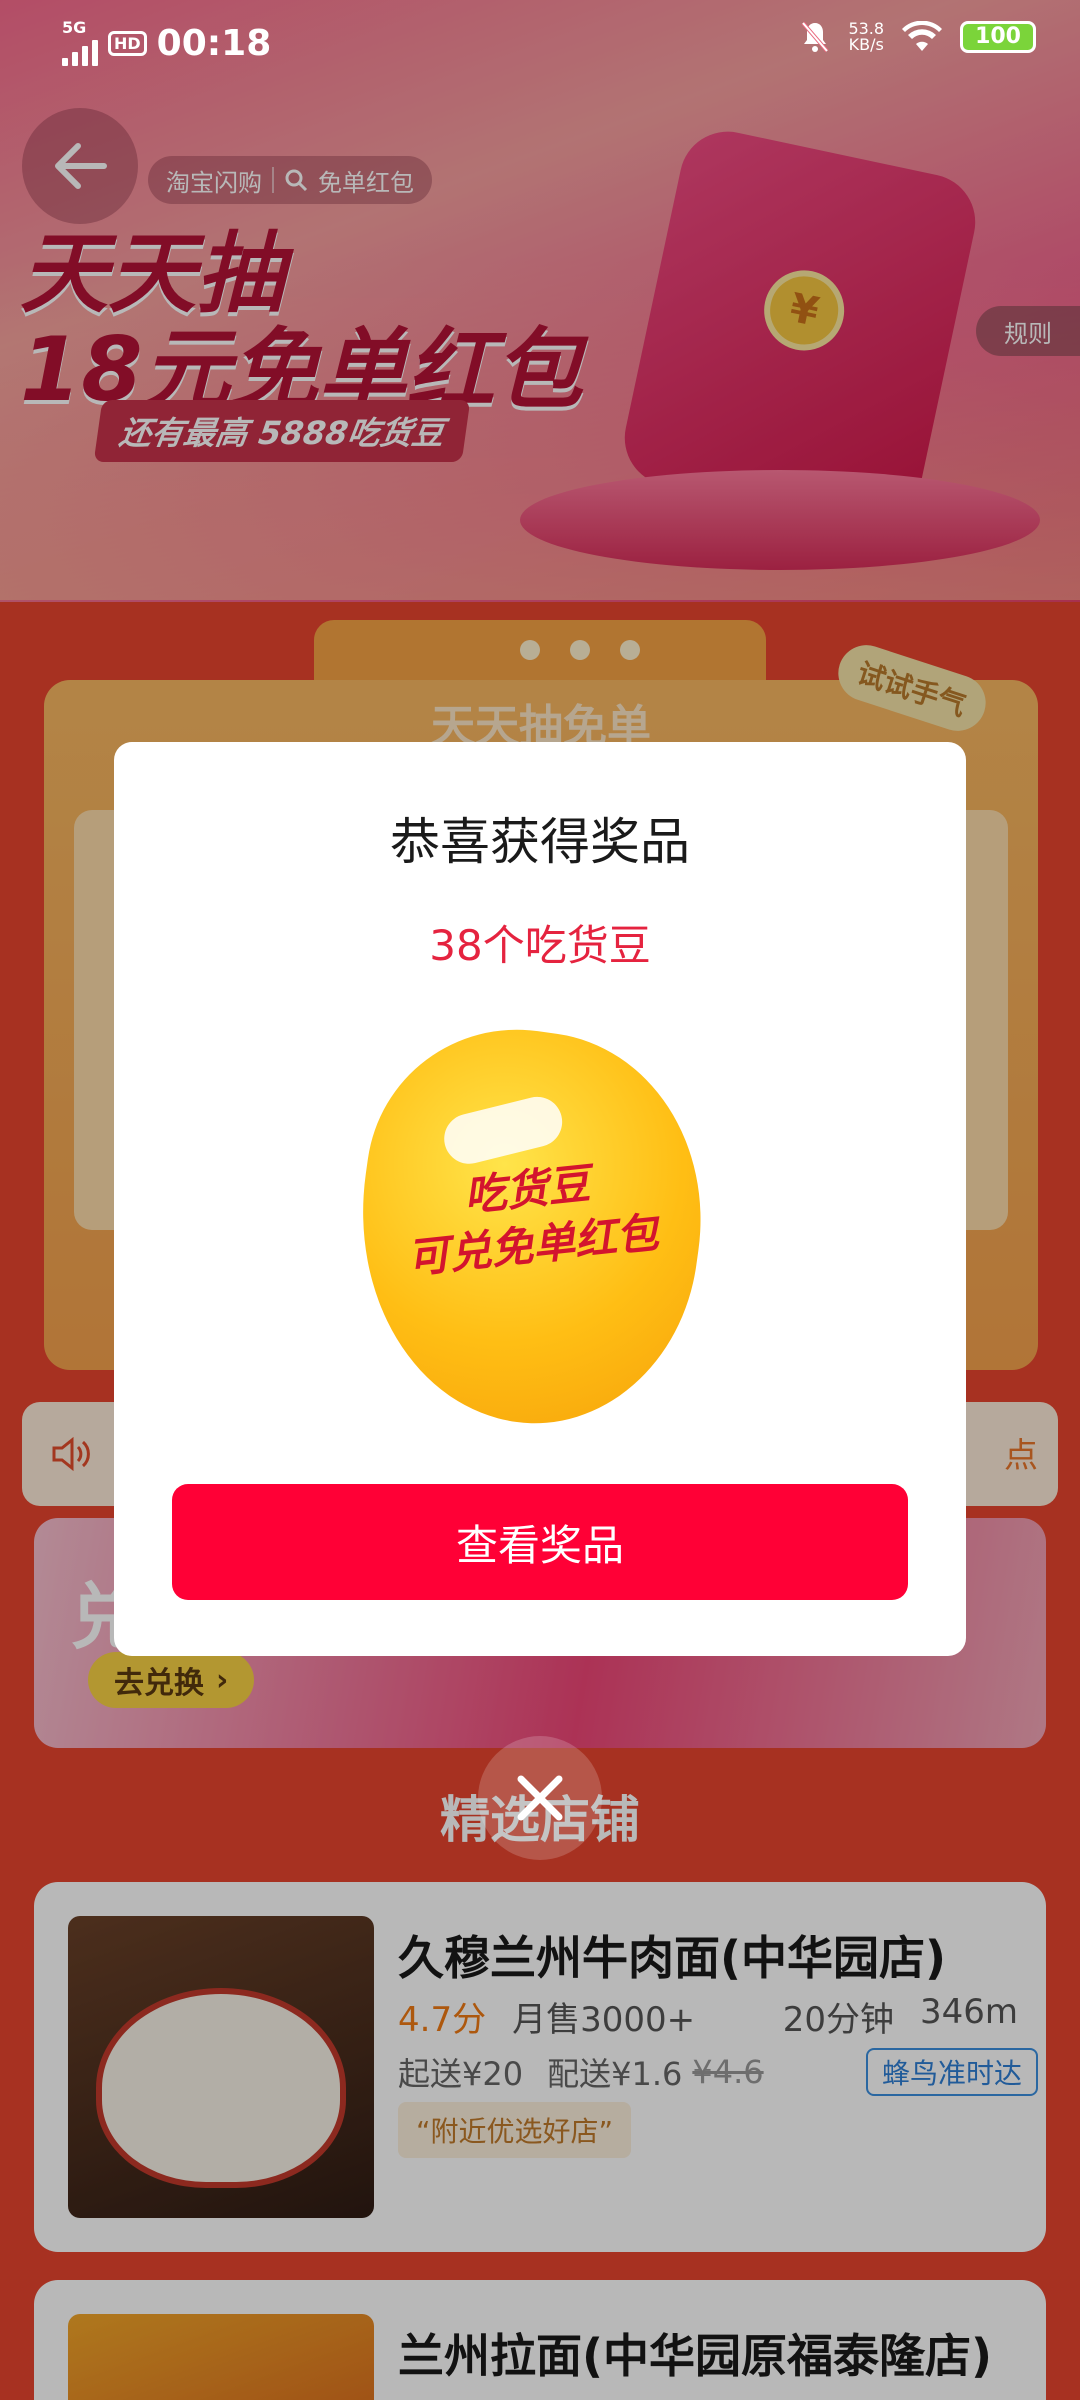  I want to click on modal-title: 恭喜获得奖品, so click(540, 842).